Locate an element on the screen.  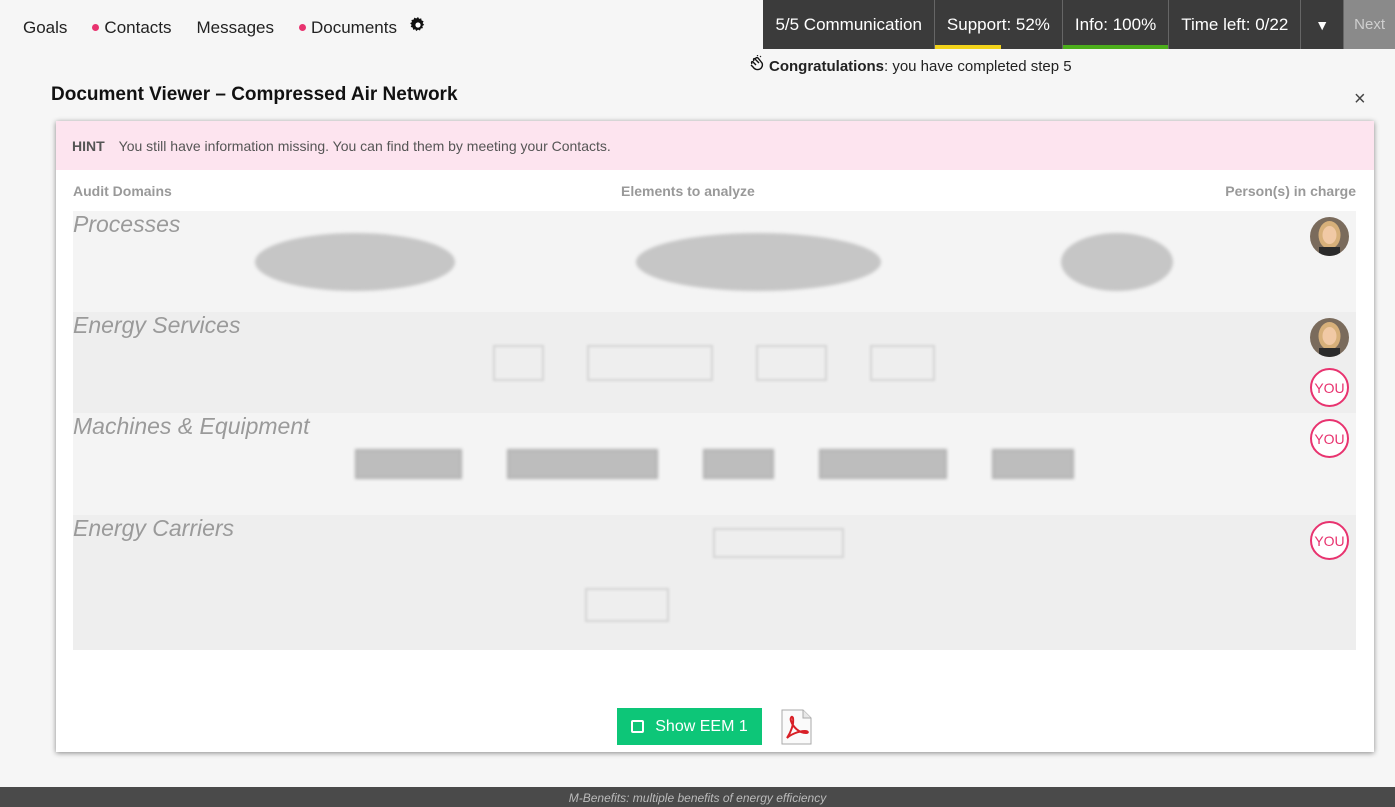
hint-label: HINT is located at coordinates (88, 145).